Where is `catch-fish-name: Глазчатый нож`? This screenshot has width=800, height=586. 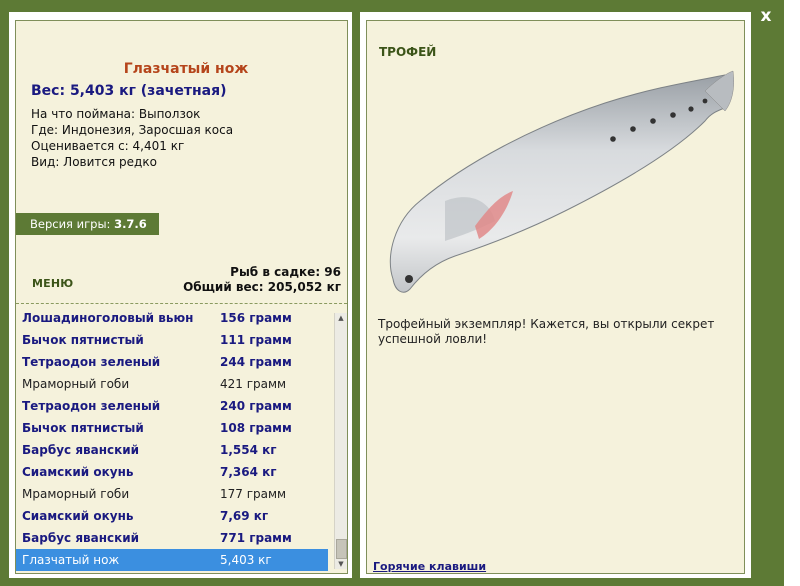 catch-fish-name: Глазчатый нож is located at coordinates (71, 560).